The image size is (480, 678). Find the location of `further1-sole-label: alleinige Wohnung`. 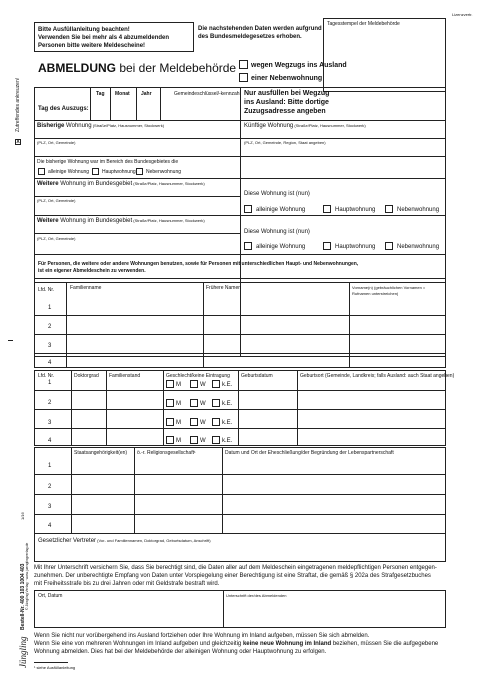

further1-sole-label: alleinige Wohnung is located at coordinates (281, 210).